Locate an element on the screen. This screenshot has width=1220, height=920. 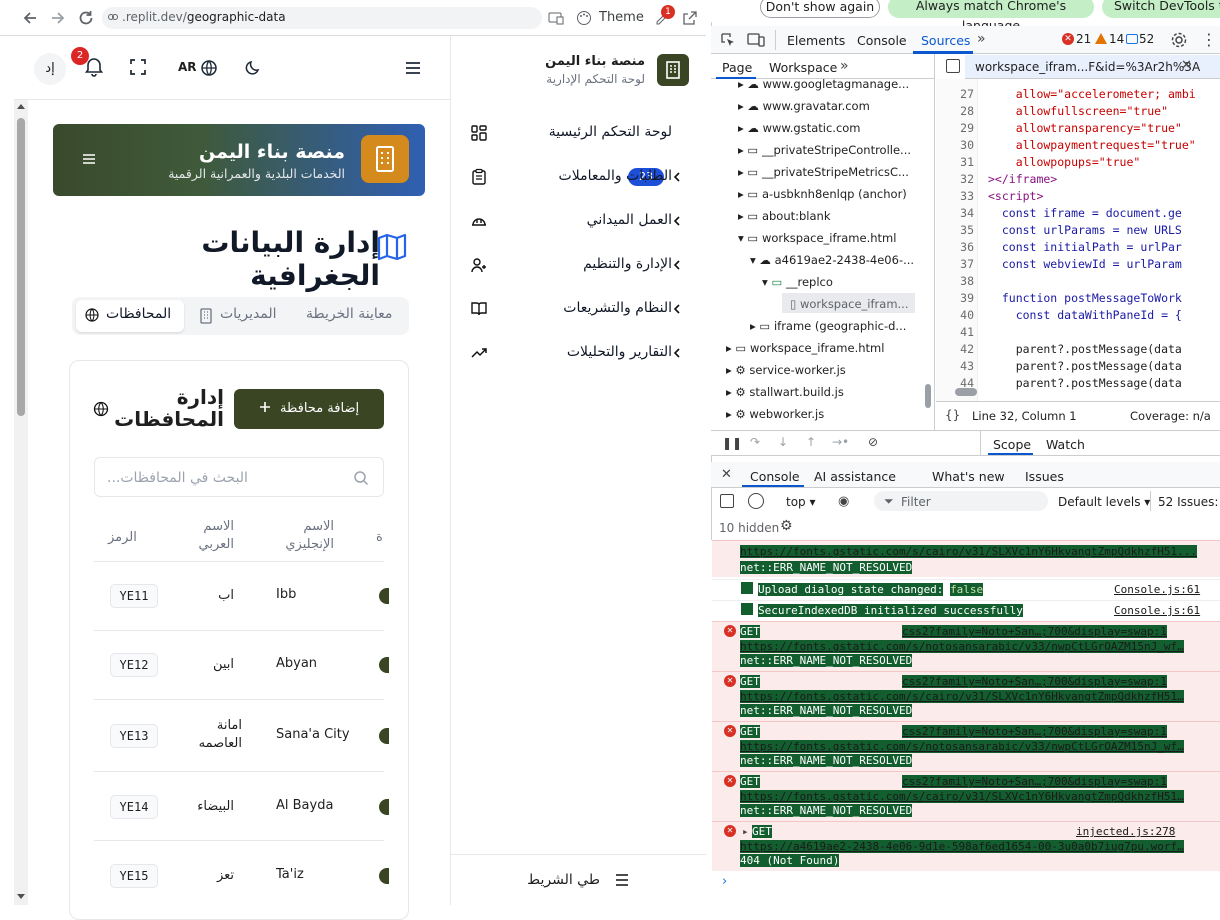
tab-governorates: المحافظات is located at coordinates (138, 314).